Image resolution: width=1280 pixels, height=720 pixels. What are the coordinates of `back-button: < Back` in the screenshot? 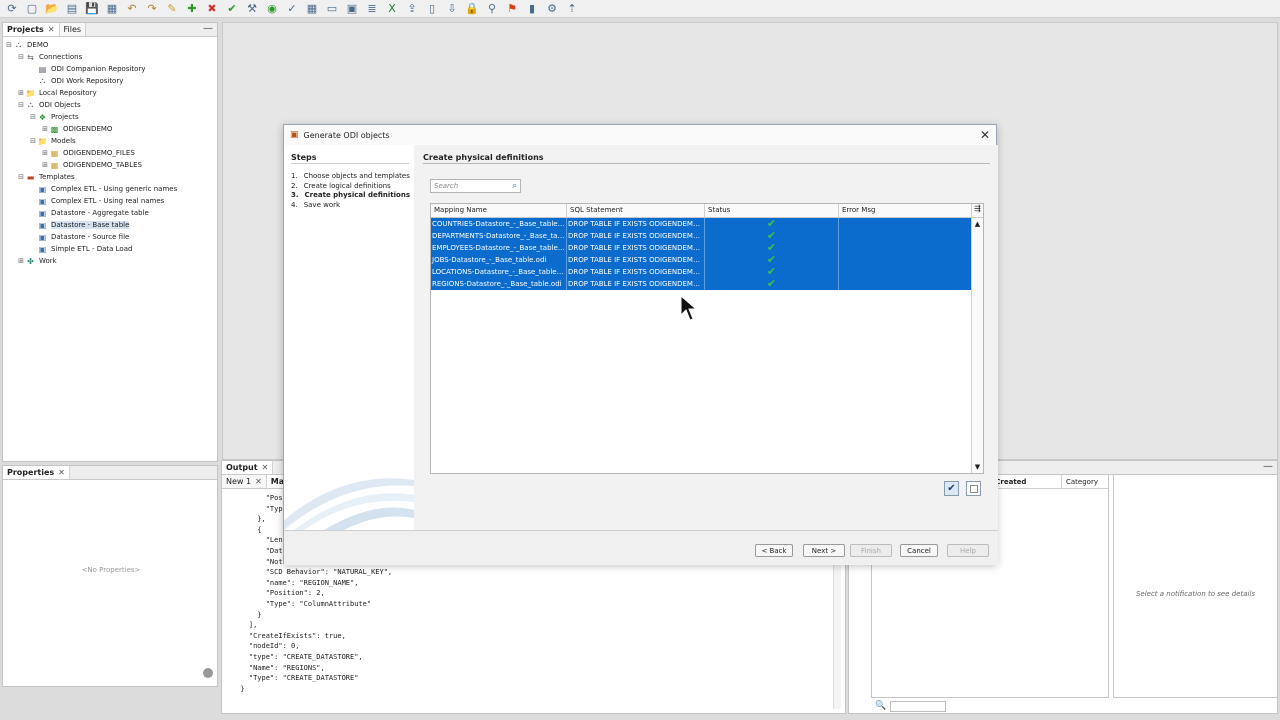 It's located at (774, 550).